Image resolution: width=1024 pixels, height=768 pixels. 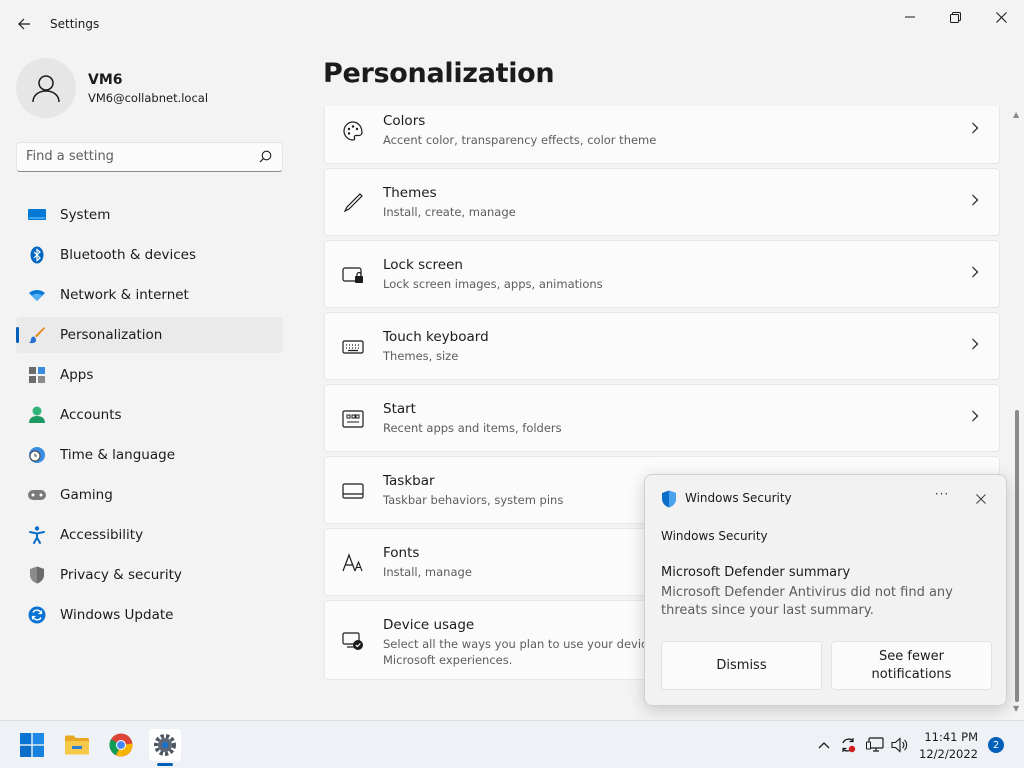 What do you see at coordinates (353, 563) in the screenshot?
I see `fonts-icon` at bounding box center [353, 563].